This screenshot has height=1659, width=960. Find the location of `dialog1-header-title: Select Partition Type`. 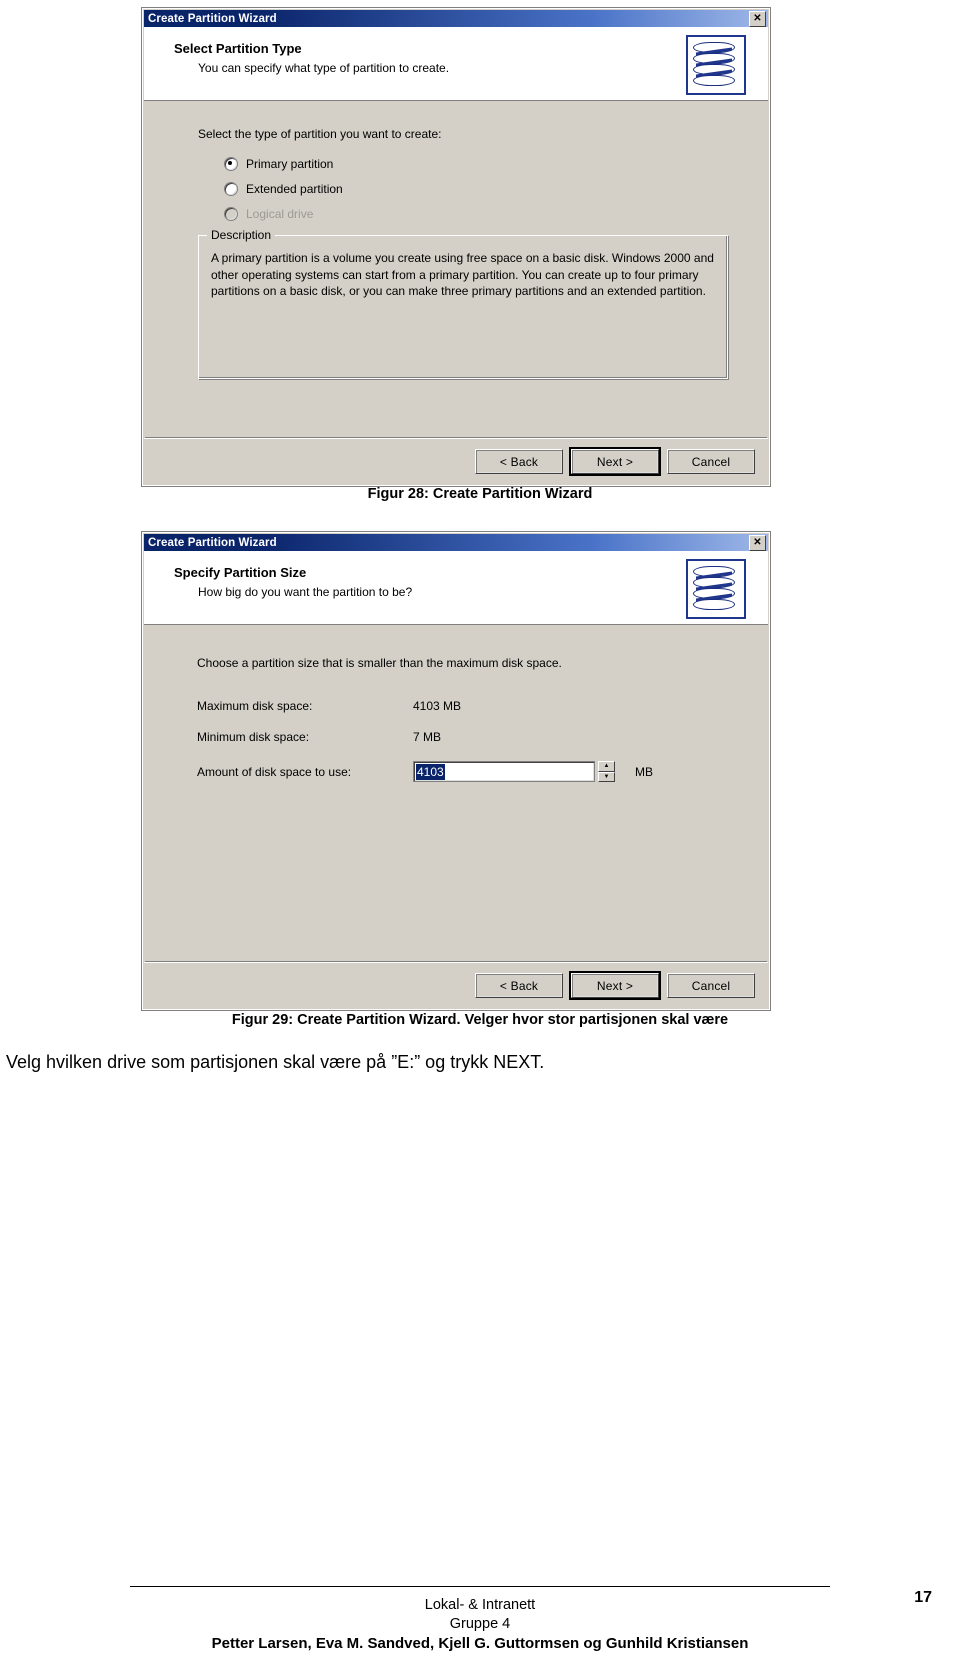

dialog1-header-title: Select Partition Type is located at coordinates (238, 48).